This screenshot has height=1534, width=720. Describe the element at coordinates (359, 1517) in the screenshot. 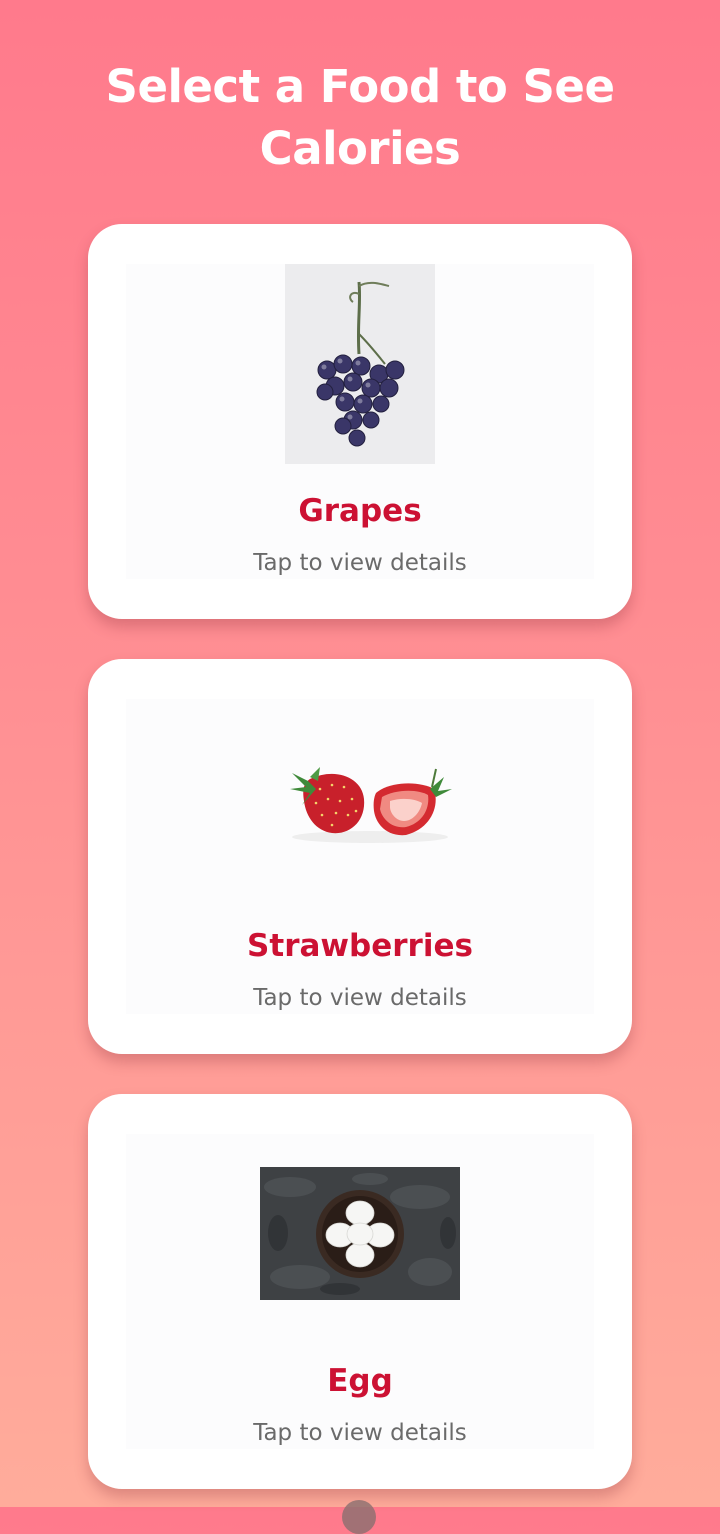

I see `scroll-indicator` at that location.